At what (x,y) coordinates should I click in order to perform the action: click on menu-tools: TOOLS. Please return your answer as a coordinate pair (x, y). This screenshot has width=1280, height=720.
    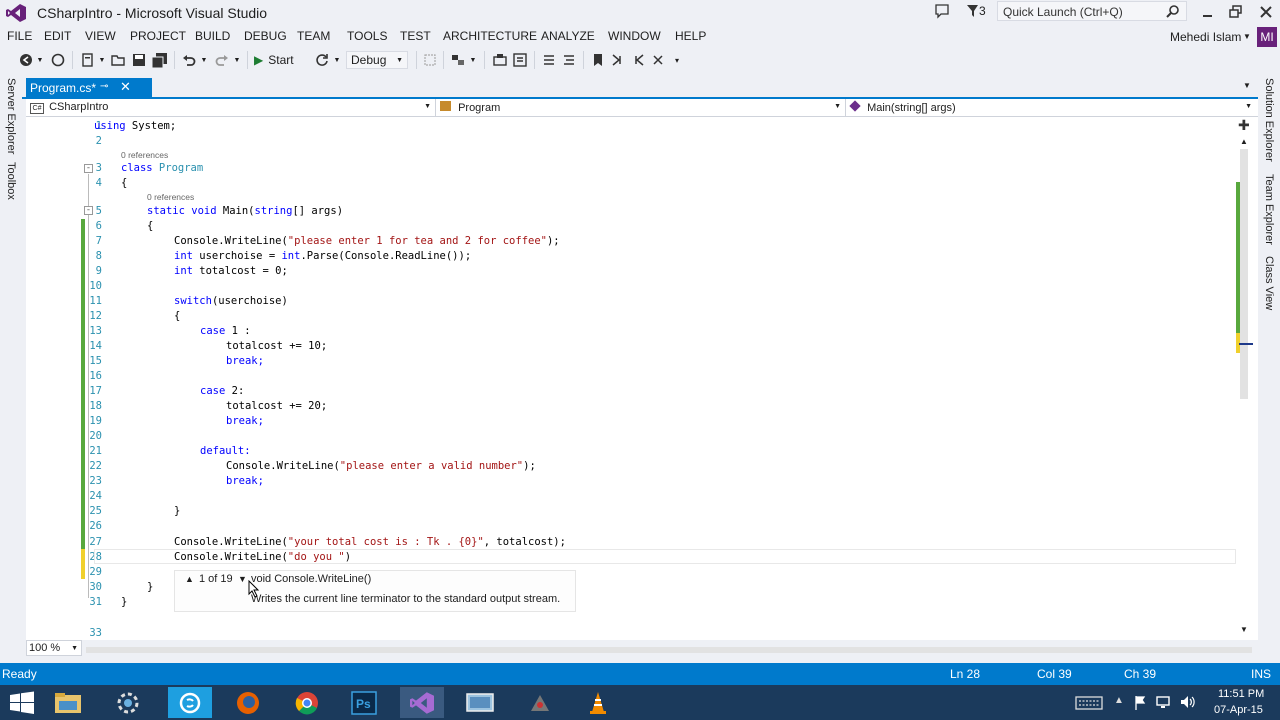
    Looking at the image, I should click on (367, 36).